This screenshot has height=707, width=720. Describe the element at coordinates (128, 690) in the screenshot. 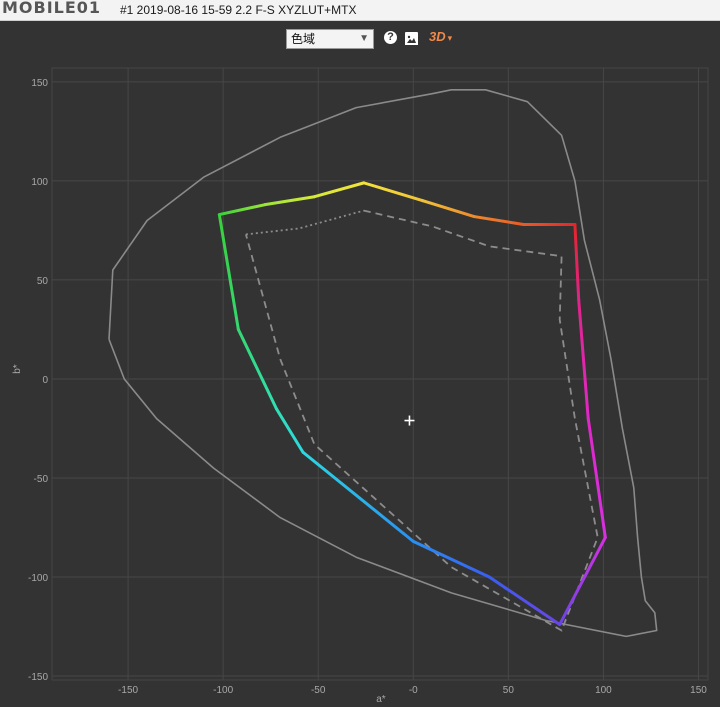

I see `x-tick-label: -150` at that location.